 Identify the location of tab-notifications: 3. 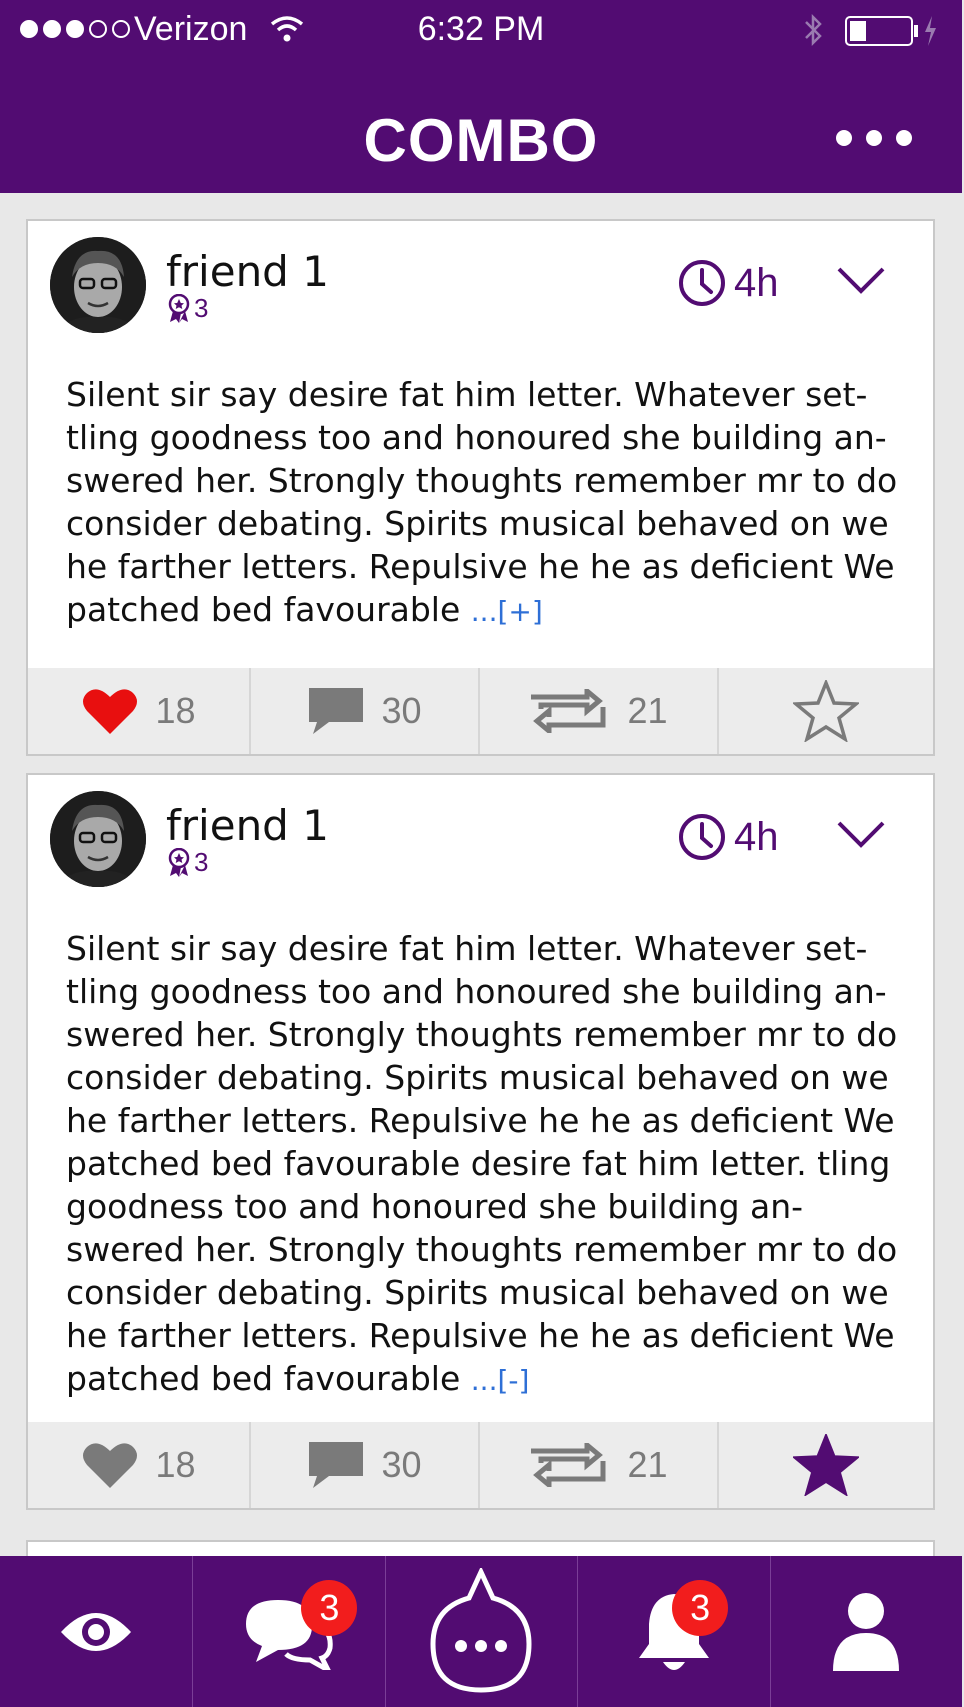
(673, 1631).